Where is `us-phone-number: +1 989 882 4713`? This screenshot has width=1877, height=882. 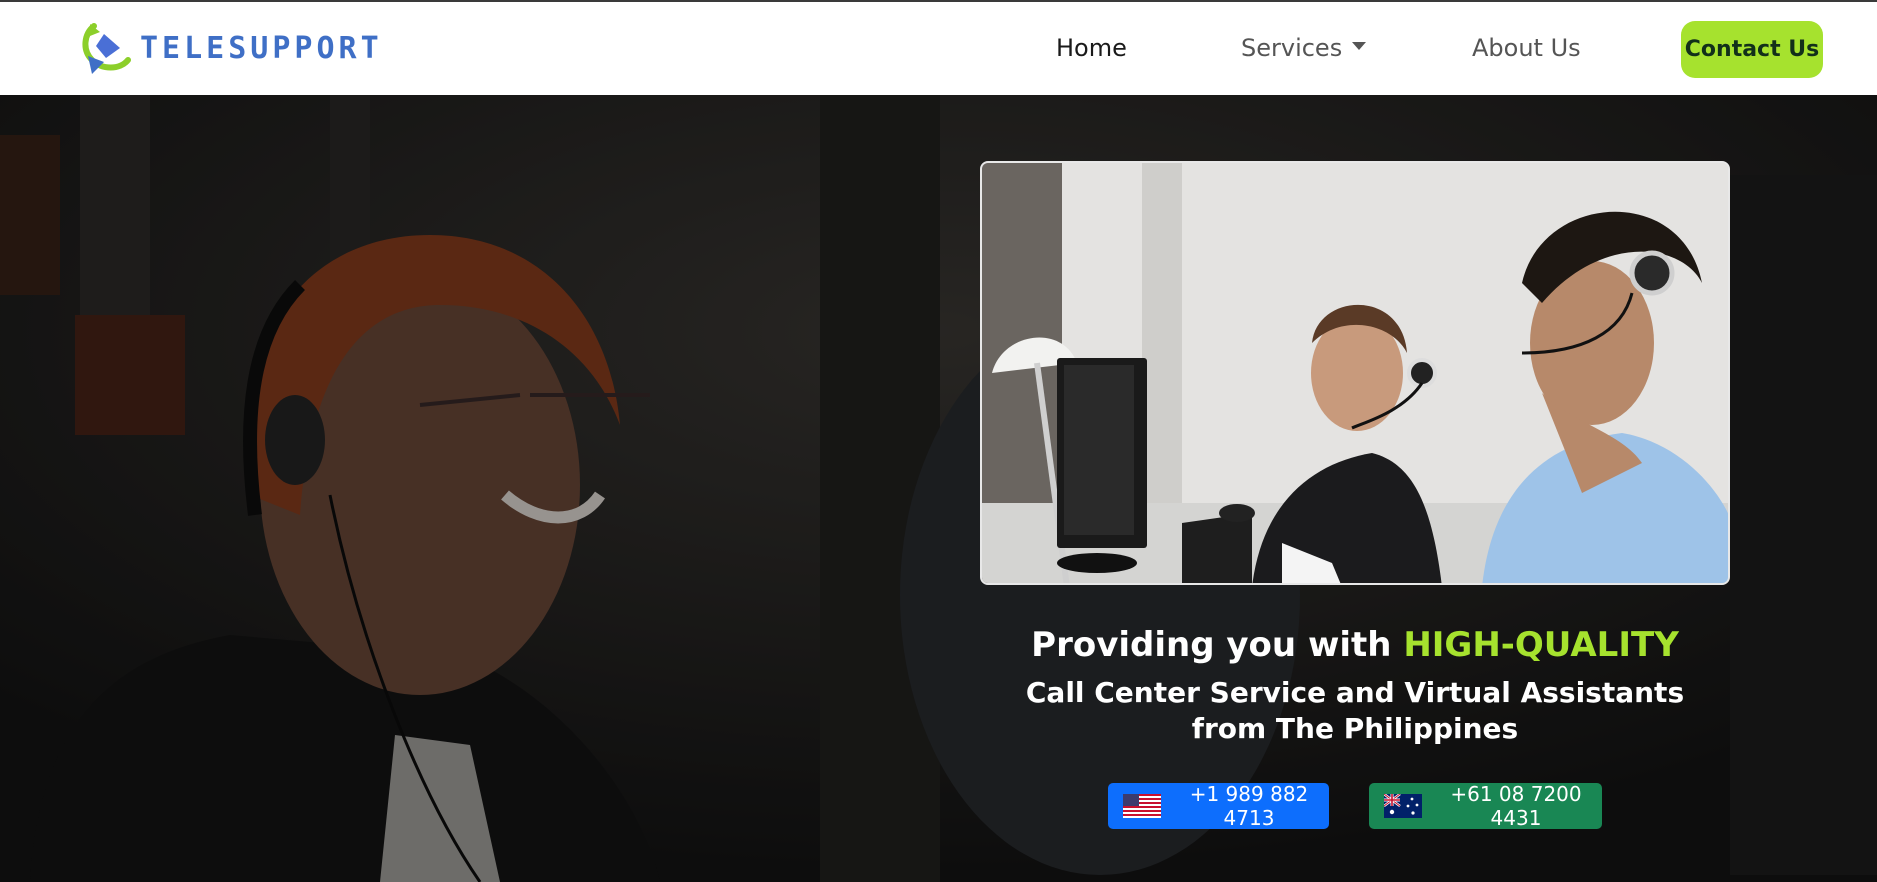
us-phone-number: +1 989 882 4713 is located at coordinates (1249, 806).